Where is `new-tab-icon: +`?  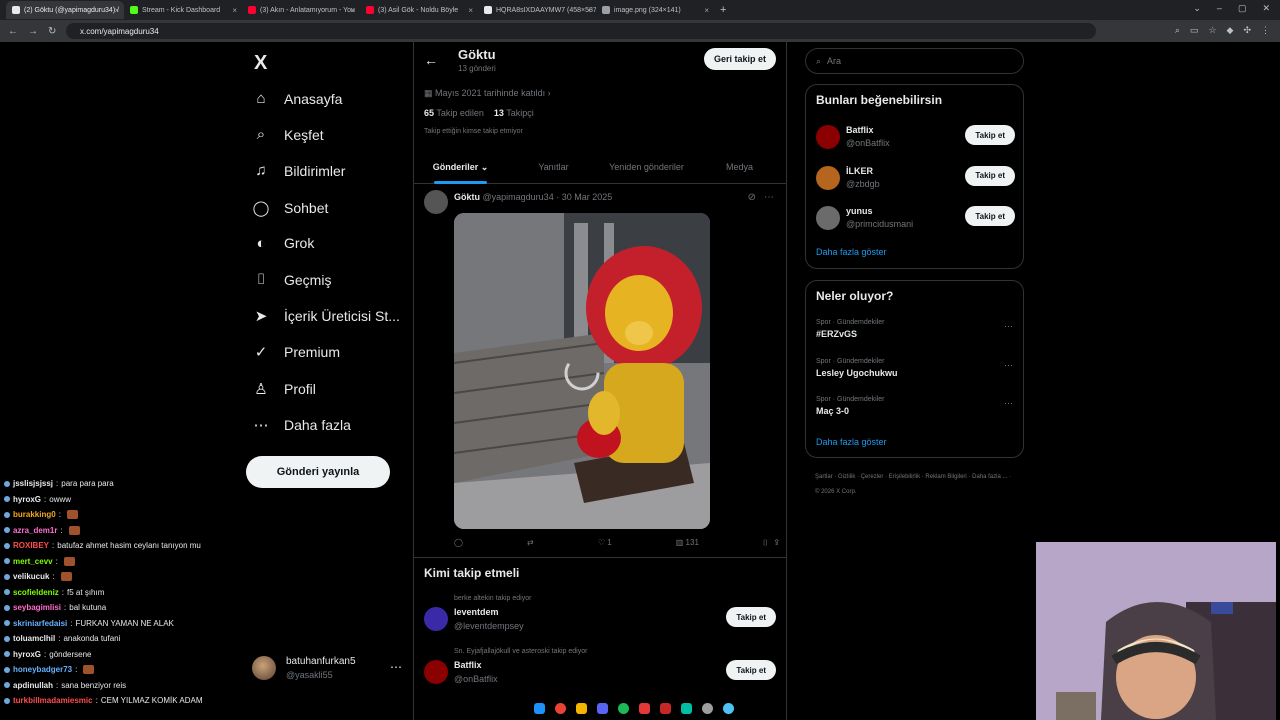 new-tab-icon: + is located at coordinates (723, 10).